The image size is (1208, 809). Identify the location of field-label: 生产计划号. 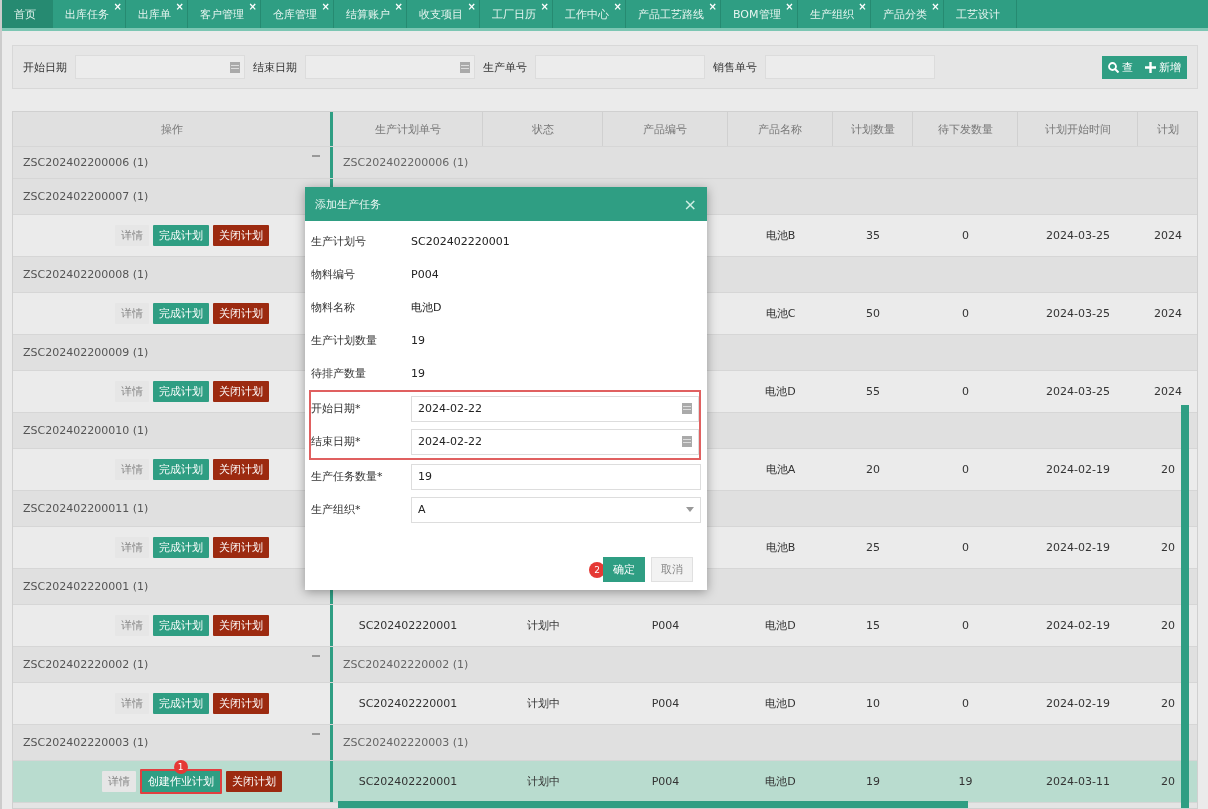
(339, 241).